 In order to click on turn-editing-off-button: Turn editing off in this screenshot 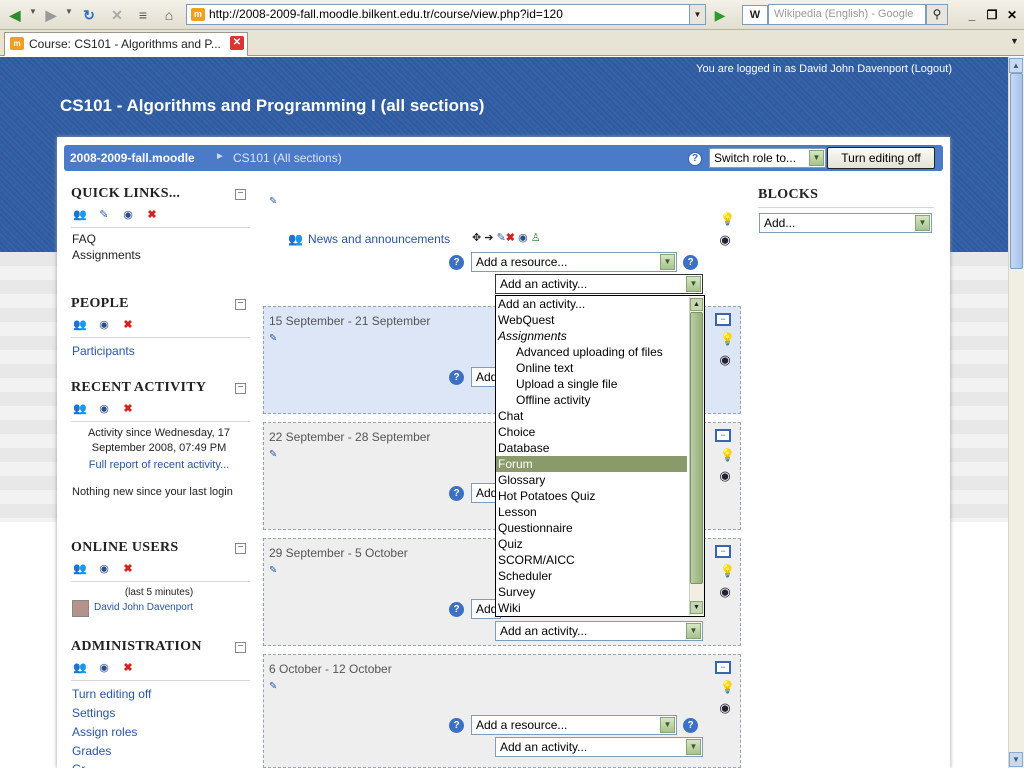, I will do `click(881, 158)`.